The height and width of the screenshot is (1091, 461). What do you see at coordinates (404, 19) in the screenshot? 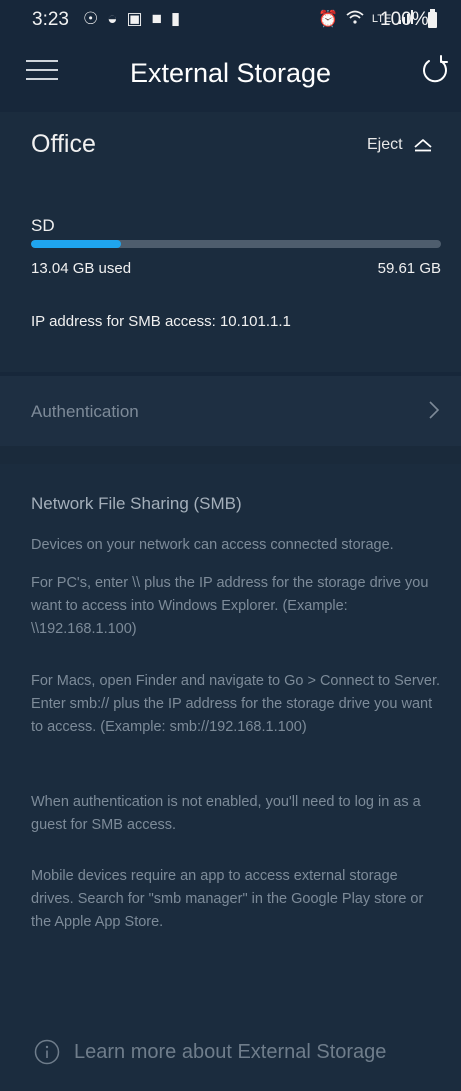
I see `battery-percent: 100%` at bounding box center [404, 19].